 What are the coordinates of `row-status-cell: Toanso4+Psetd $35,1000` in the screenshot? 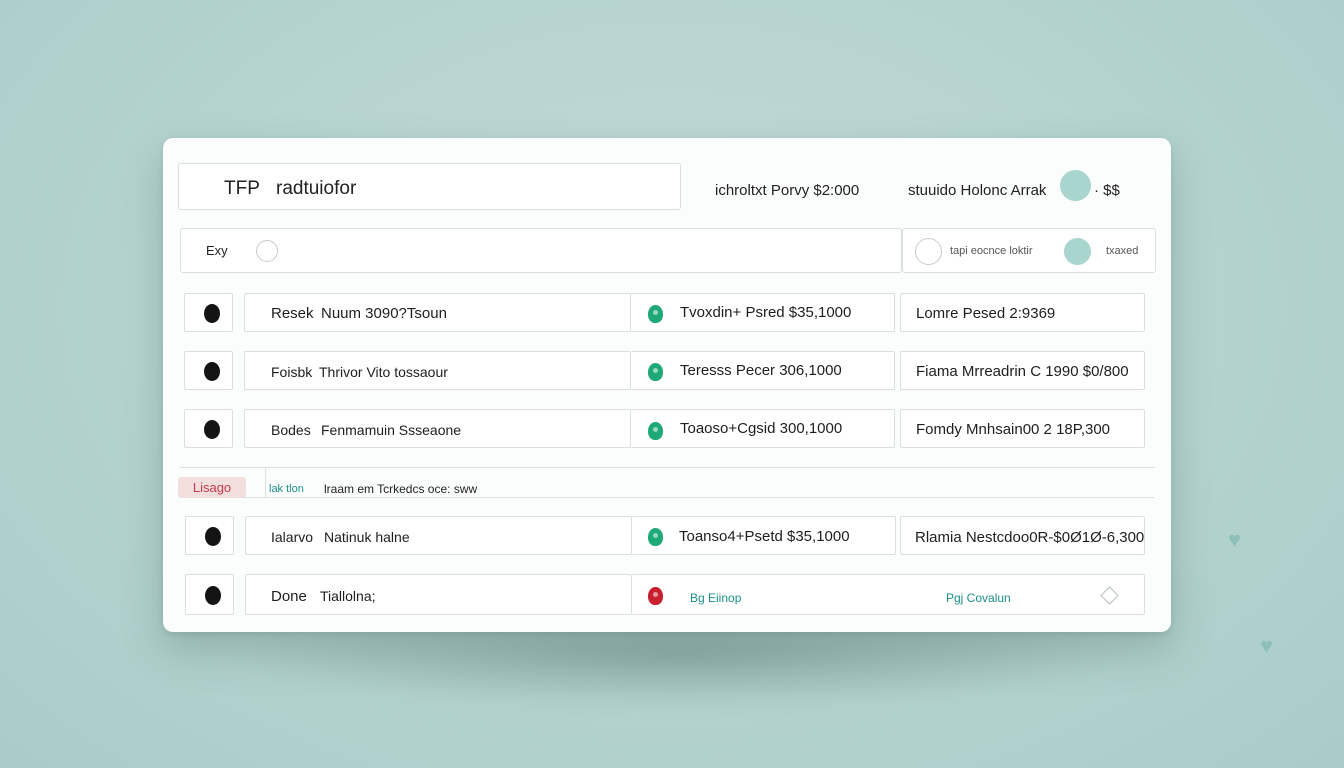 It's located at (764, 535).